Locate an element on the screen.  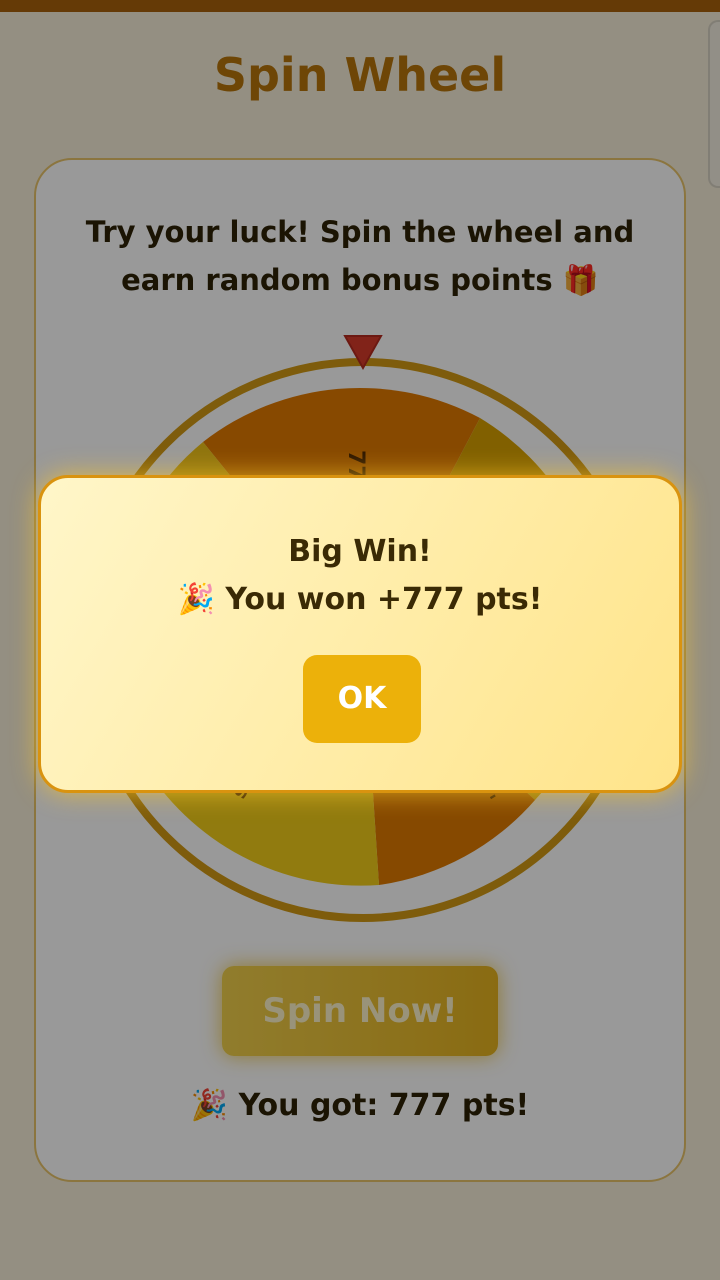
ok-button: OK is located at coordinates (362, 699).